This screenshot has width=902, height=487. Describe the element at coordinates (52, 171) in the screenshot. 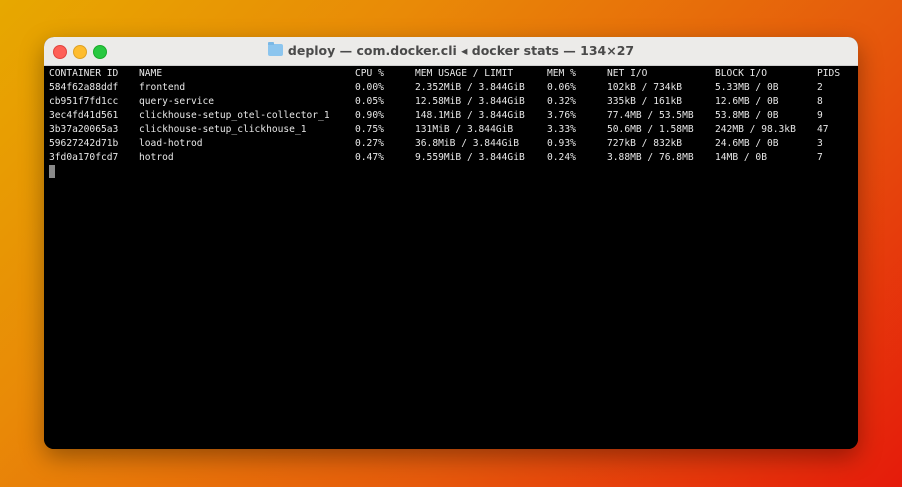

I see `terminal-cursor` at that location.